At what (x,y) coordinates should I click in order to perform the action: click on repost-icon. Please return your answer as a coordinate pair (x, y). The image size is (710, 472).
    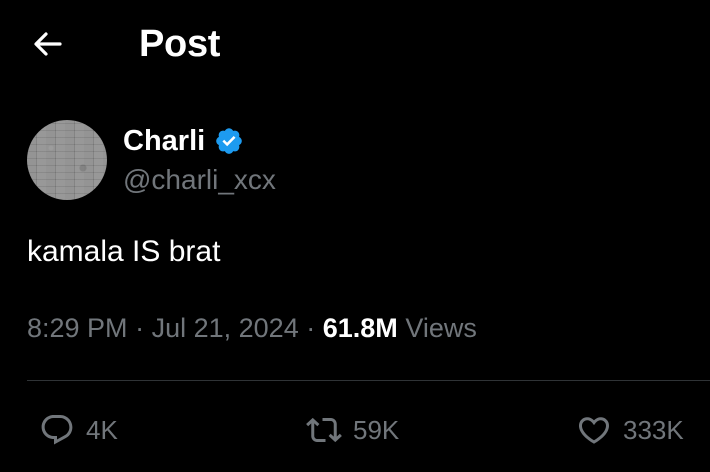
    Looking at the image, I should click on (324, 430).